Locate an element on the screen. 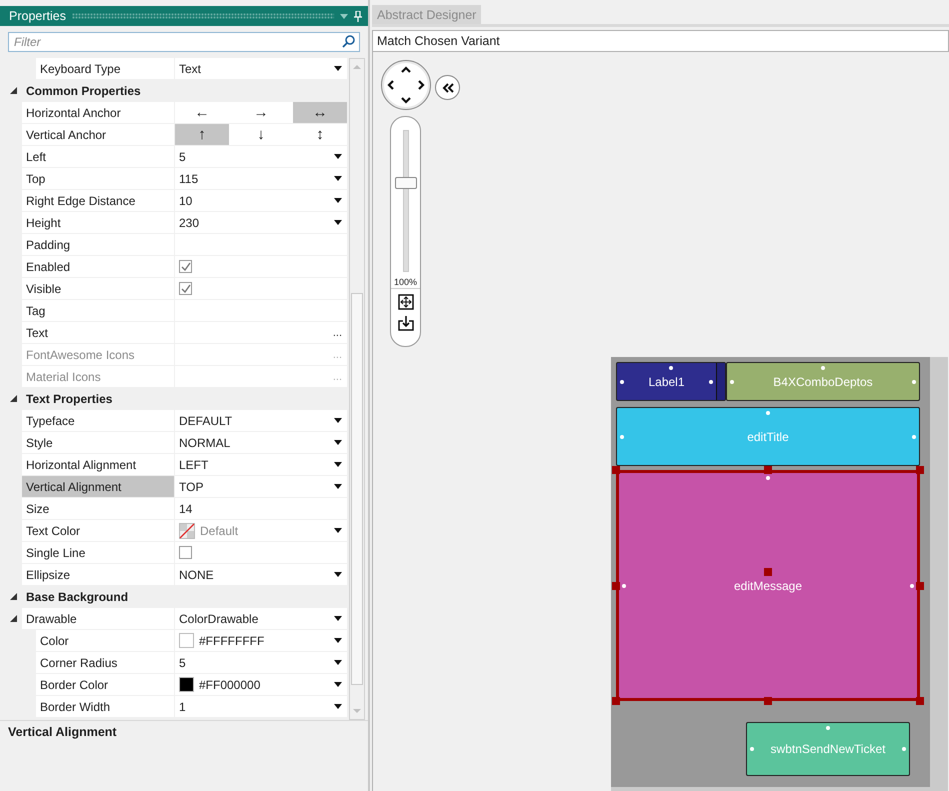 The width and height of the screenshot is (949, 791). property-name: Border Color is located at coordinates (105, 684).